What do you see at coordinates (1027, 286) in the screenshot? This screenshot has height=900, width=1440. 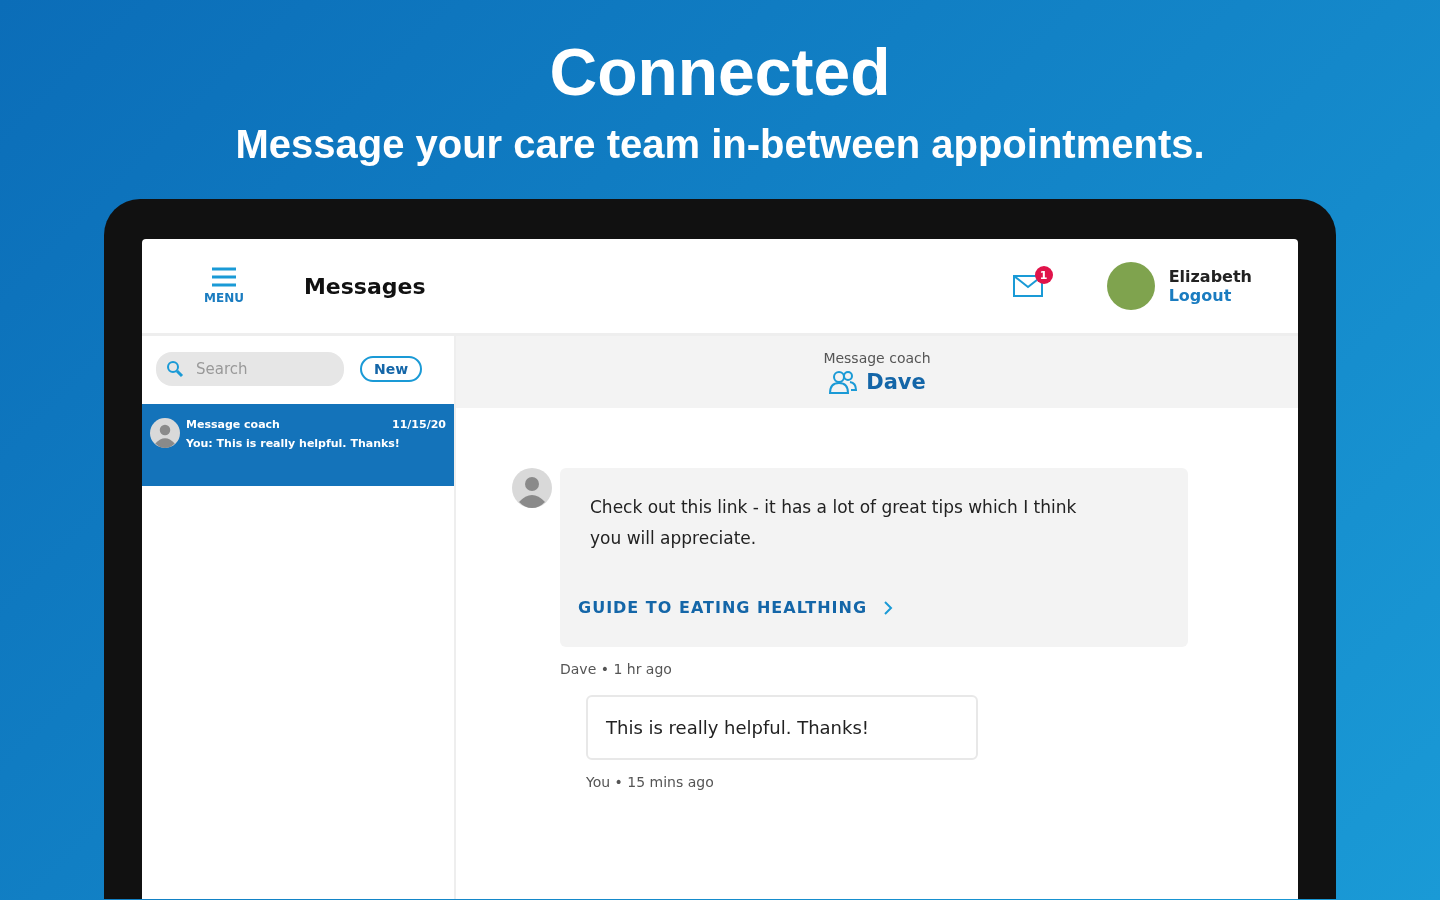 I see `mail-icon` at bounding box center [1027, 286].